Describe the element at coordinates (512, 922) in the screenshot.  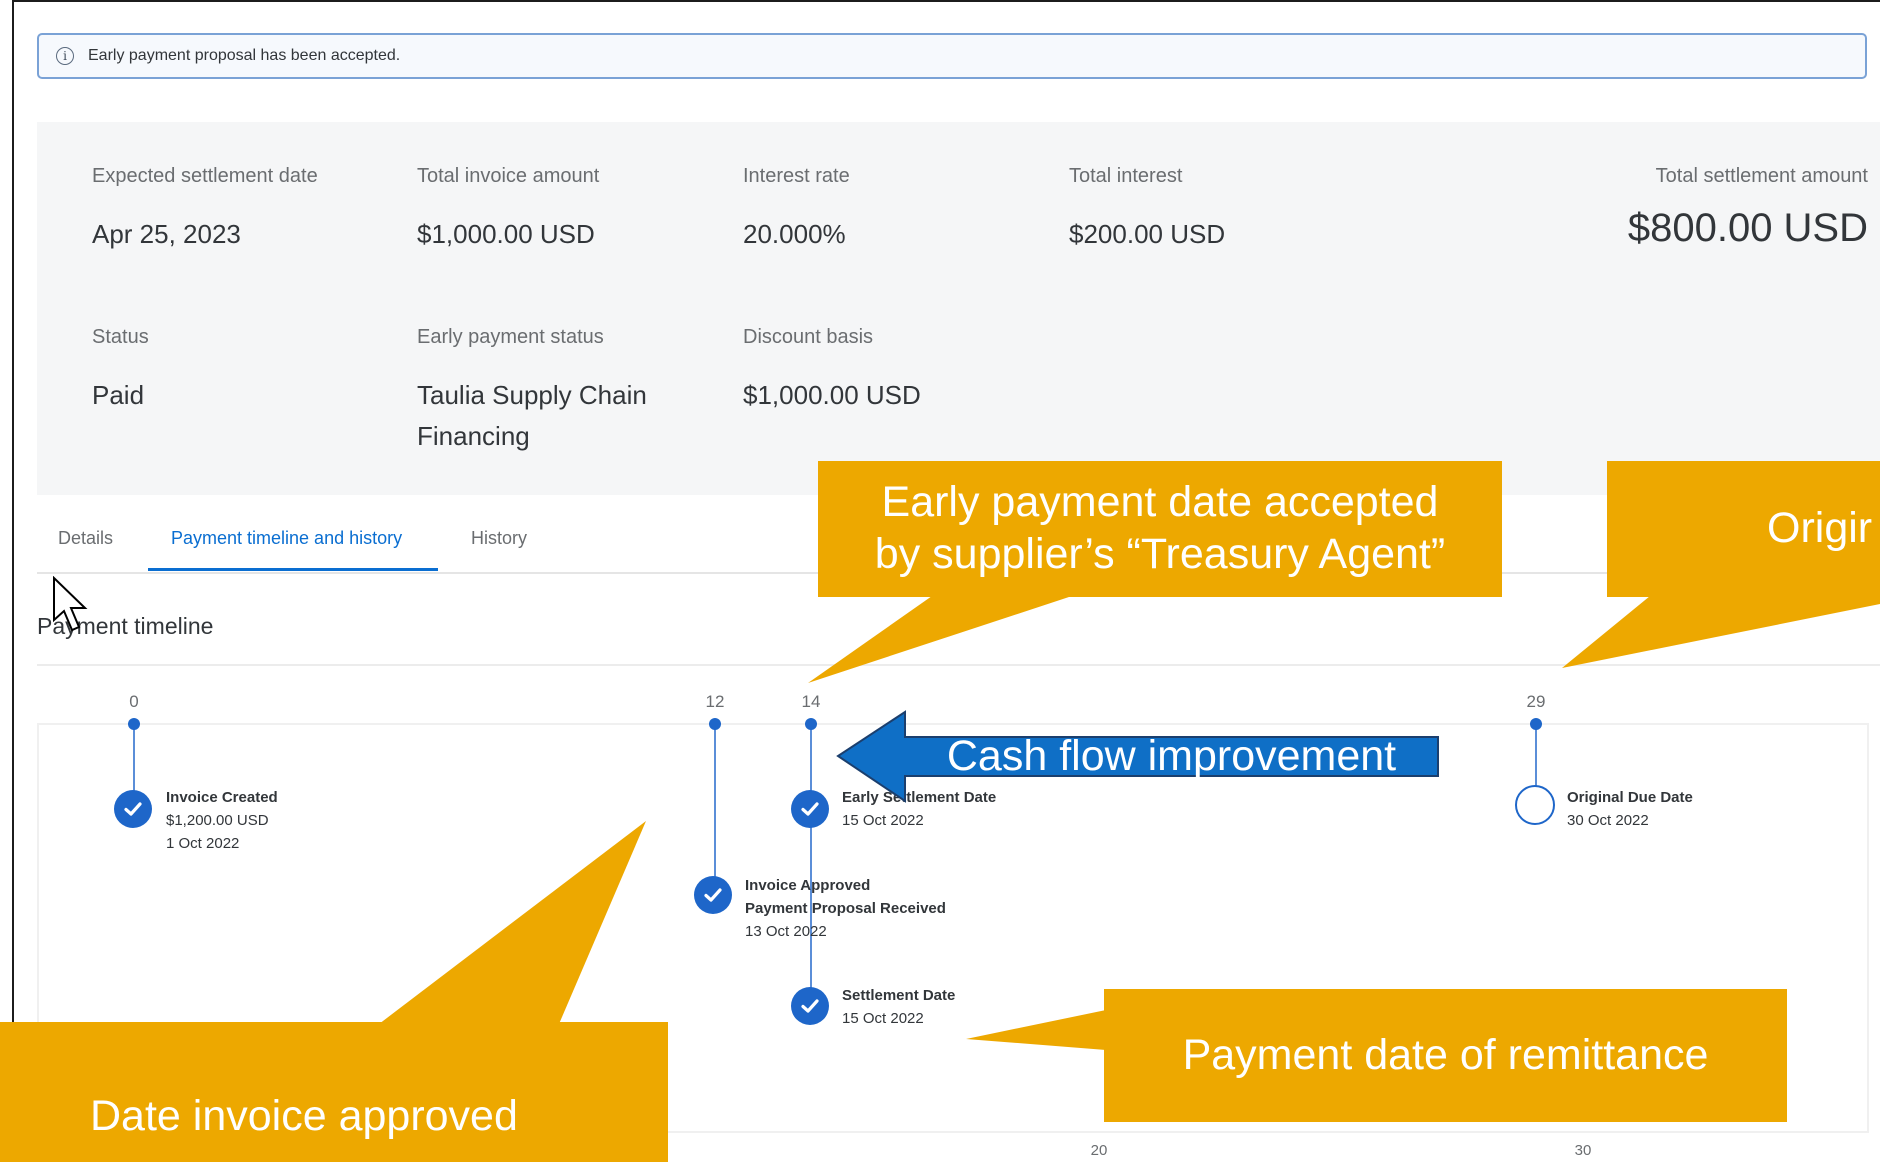
I see `callout-pointer-date-approved` at that location.